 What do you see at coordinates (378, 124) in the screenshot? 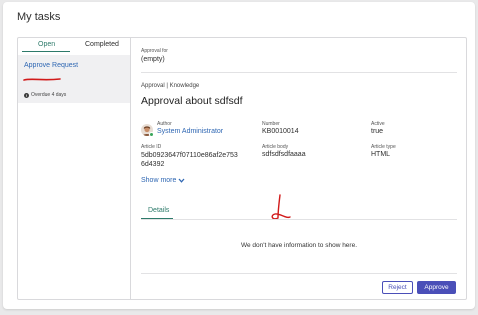
I see `active-label: Active` at bounding box center [378, 124].